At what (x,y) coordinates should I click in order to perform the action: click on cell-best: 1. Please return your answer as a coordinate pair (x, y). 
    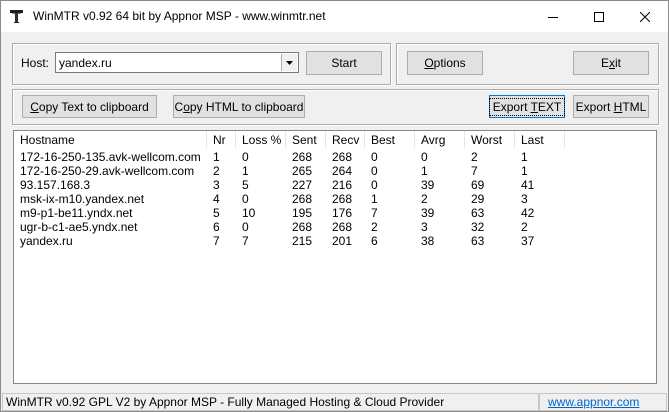
    Looking at the image, I should click on (374, 199).